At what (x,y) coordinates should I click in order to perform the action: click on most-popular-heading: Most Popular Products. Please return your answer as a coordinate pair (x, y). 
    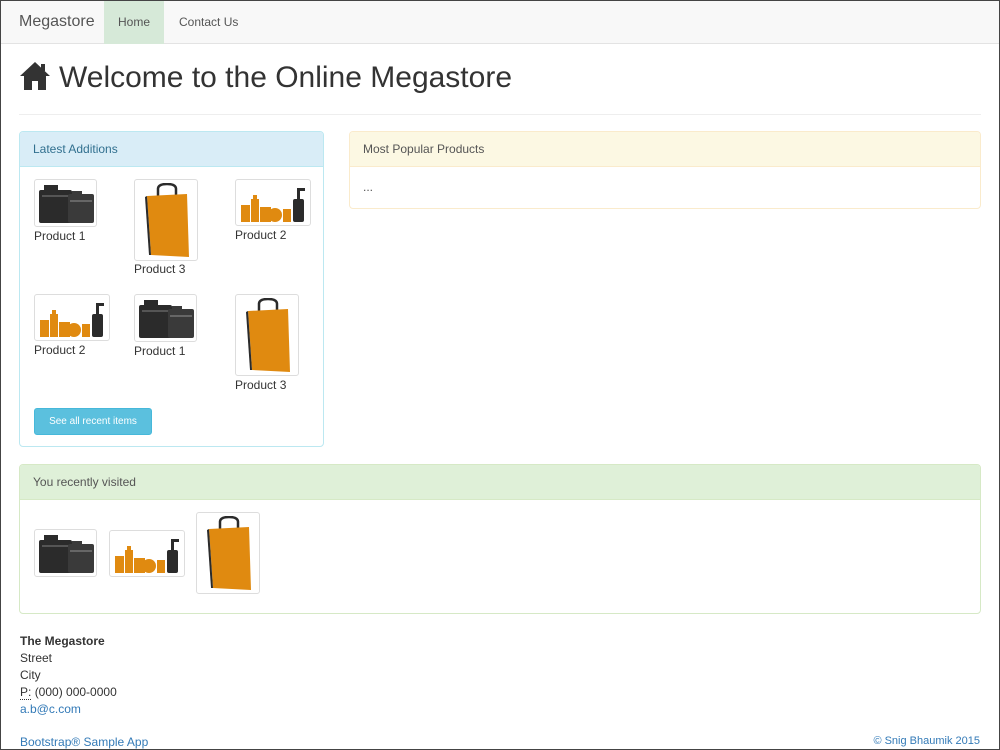
    Looking at the image, I should click on (665, 149).